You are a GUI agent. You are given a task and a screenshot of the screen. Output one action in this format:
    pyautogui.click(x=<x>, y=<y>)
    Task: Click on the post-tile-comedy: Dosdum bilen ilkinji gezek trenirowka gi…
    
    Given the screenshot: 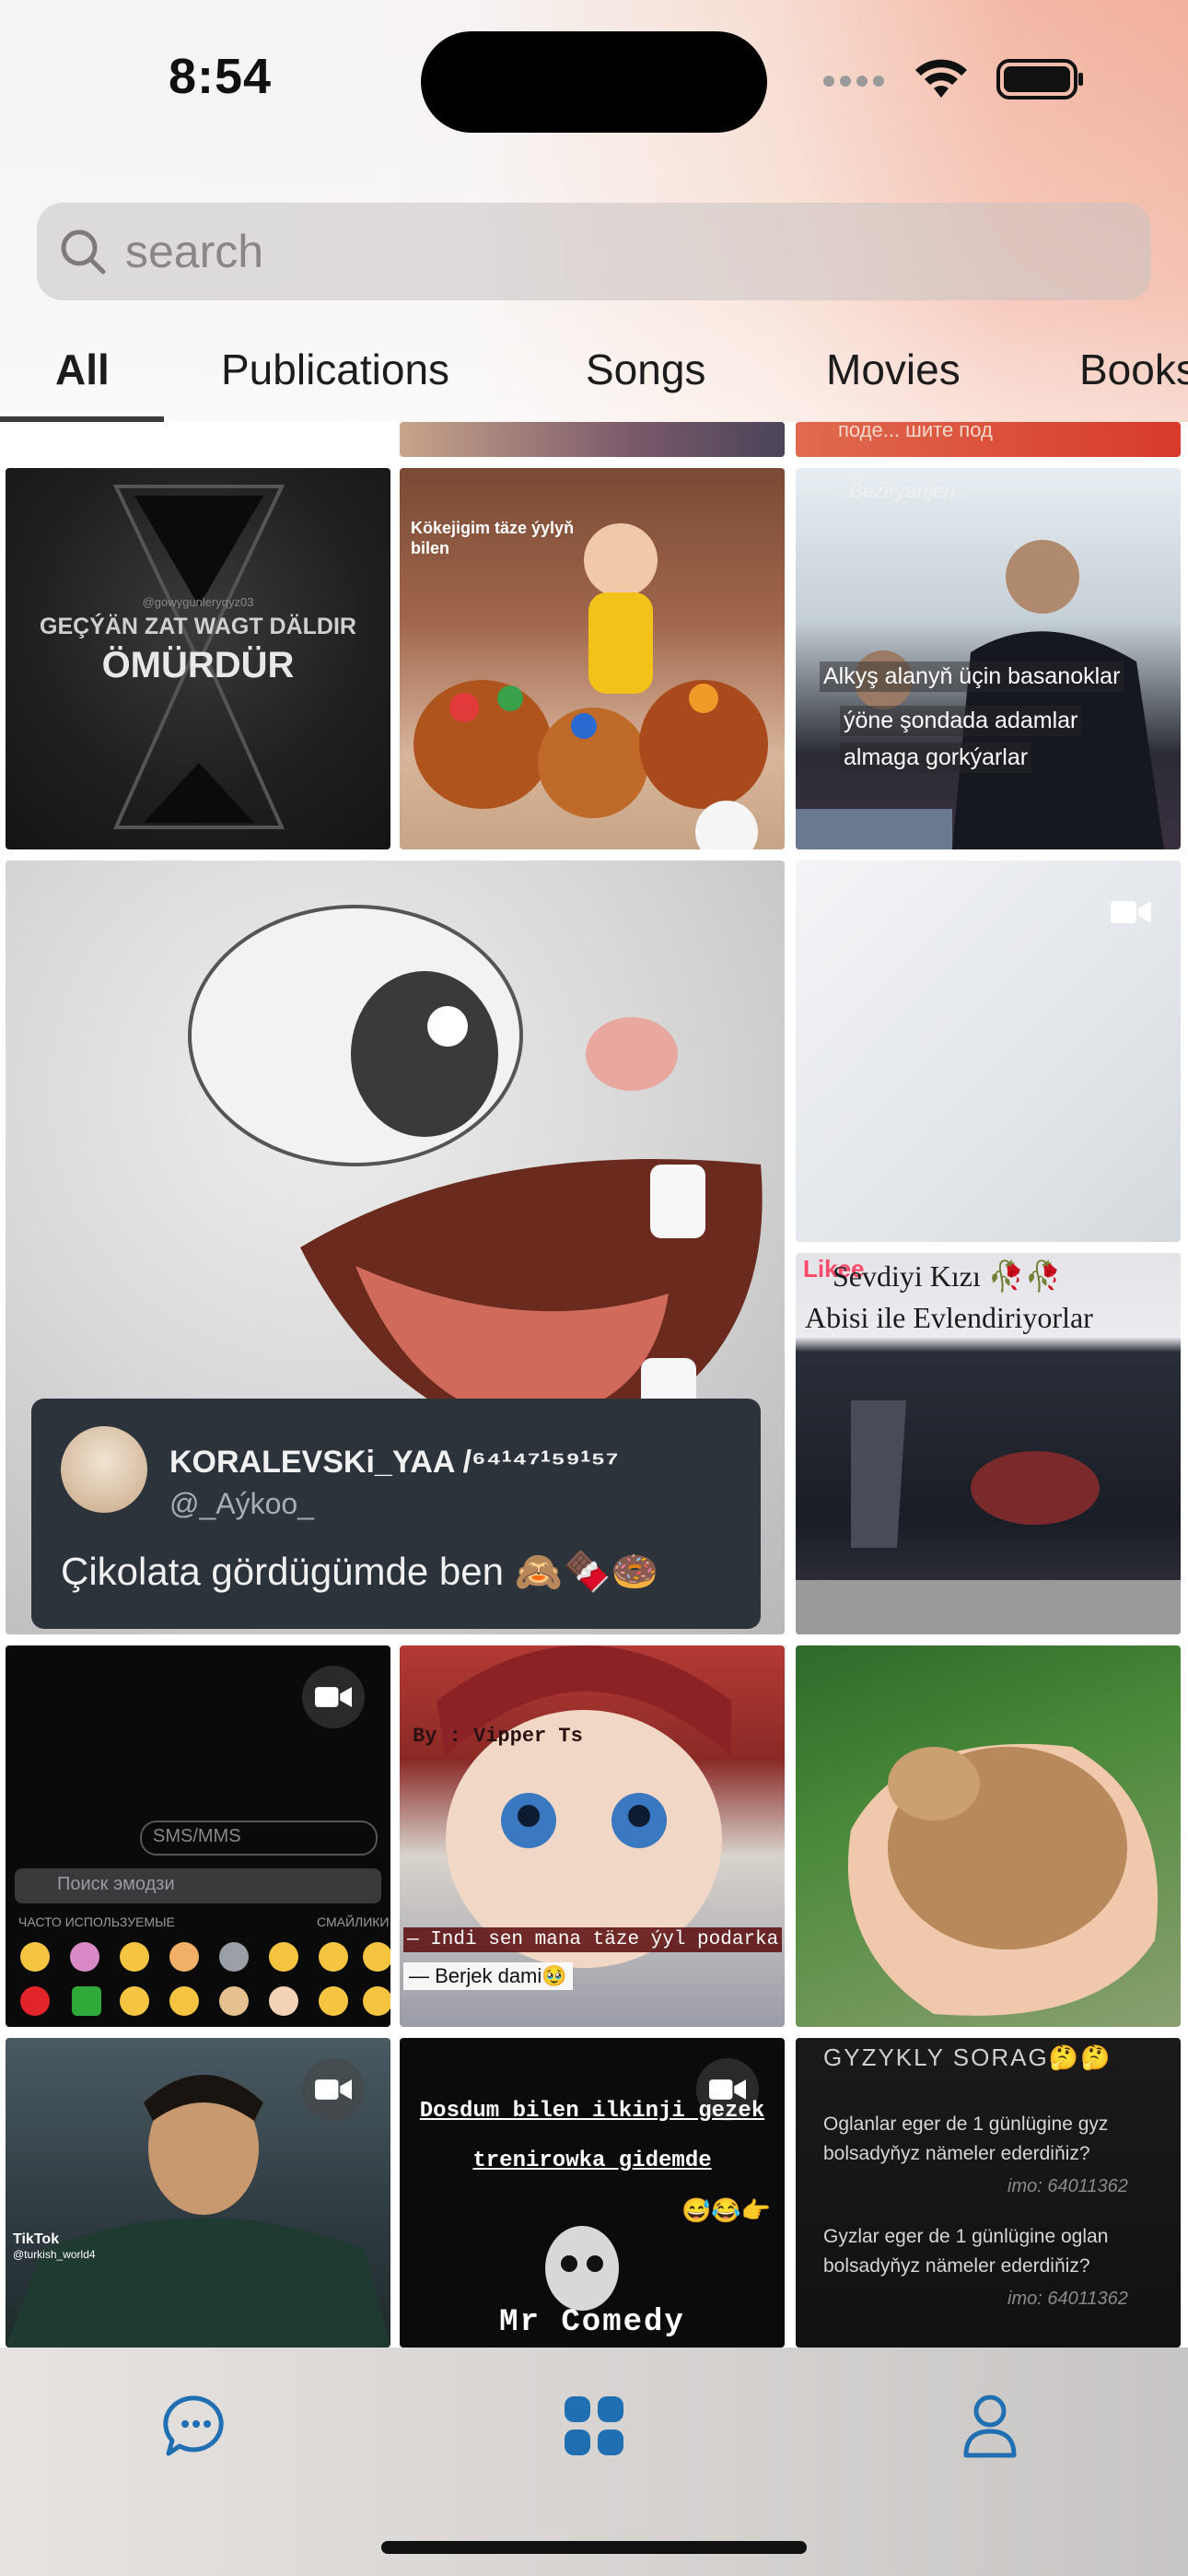 What is the action you would take?
    pyautogui.click(x=592, y=2193)
    